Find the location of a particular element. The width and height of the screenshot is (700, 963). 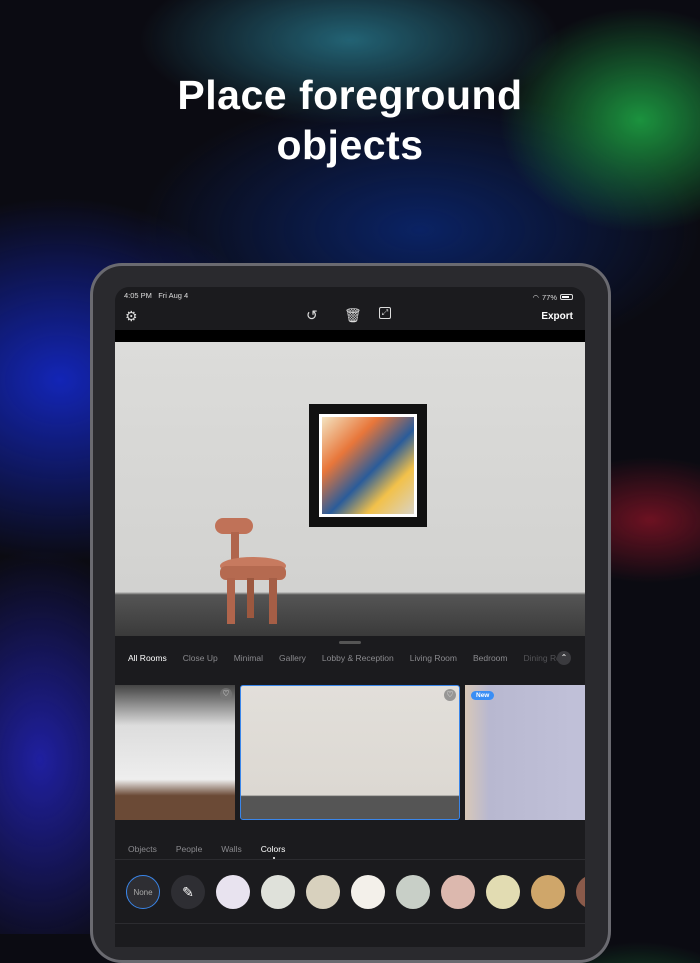

toolbar: ⚙ ↺ 🗑 ⤢ Export is located at coordinates (350, 316).